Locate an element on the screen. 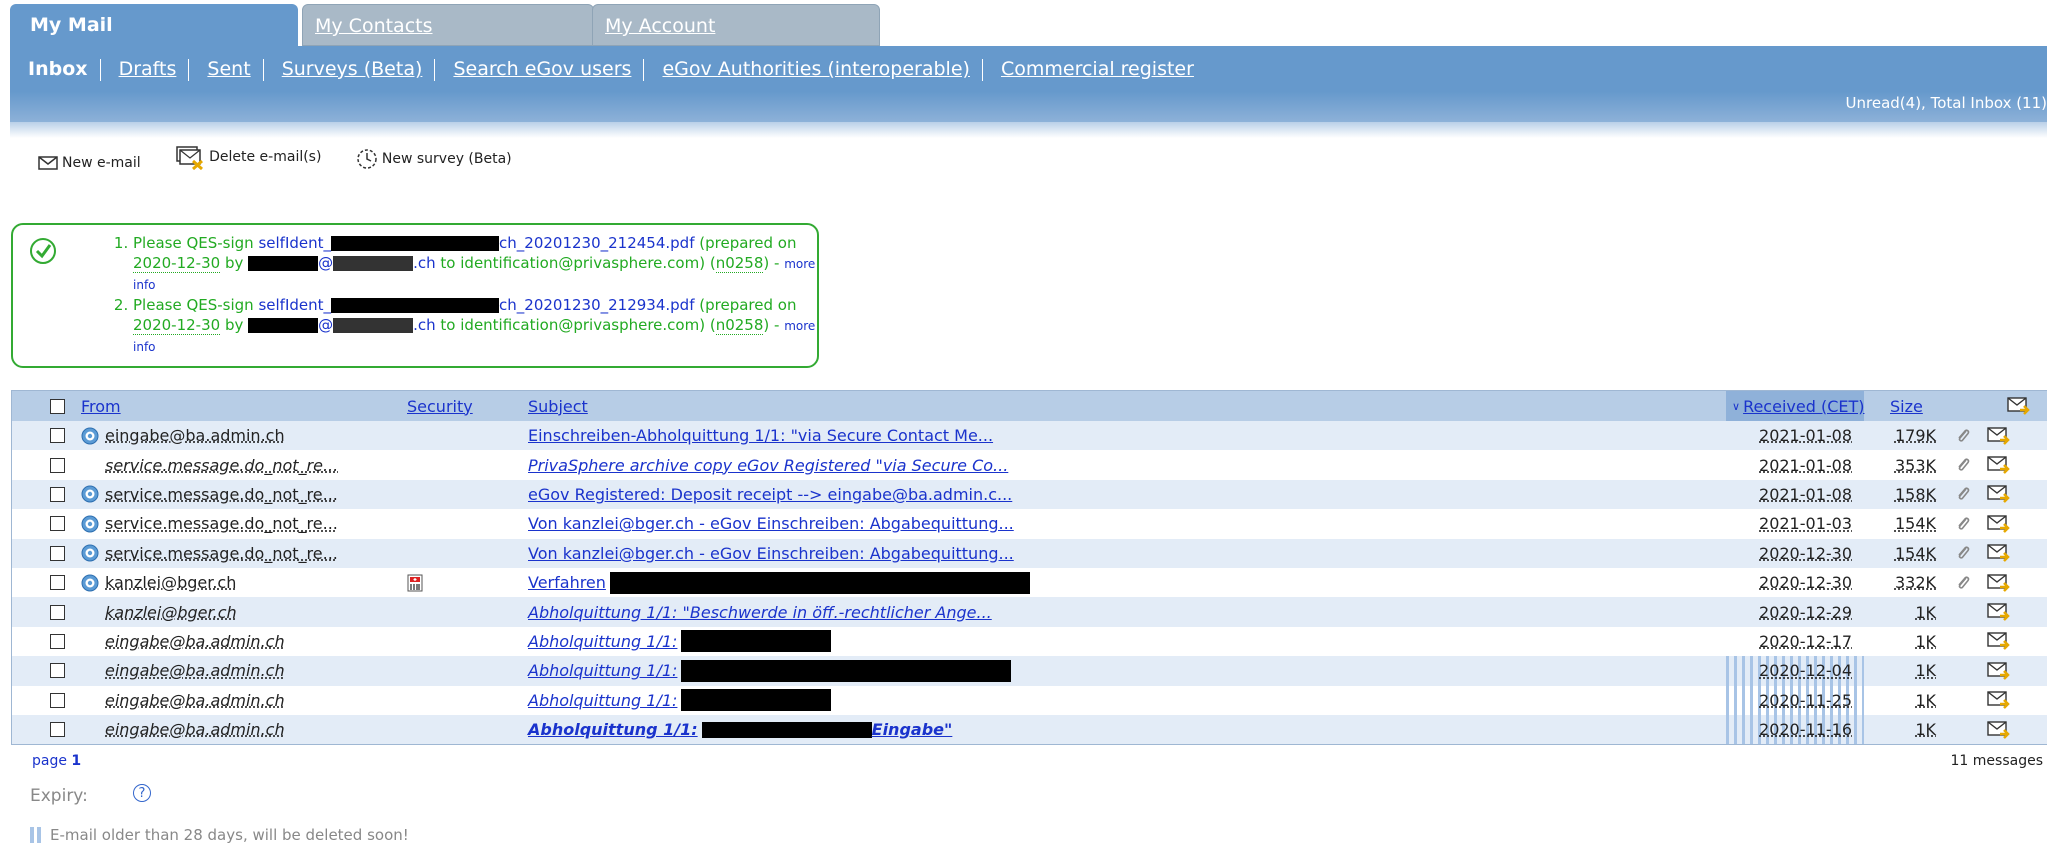  row-size: 179K is located at coordinates (1911, 435).